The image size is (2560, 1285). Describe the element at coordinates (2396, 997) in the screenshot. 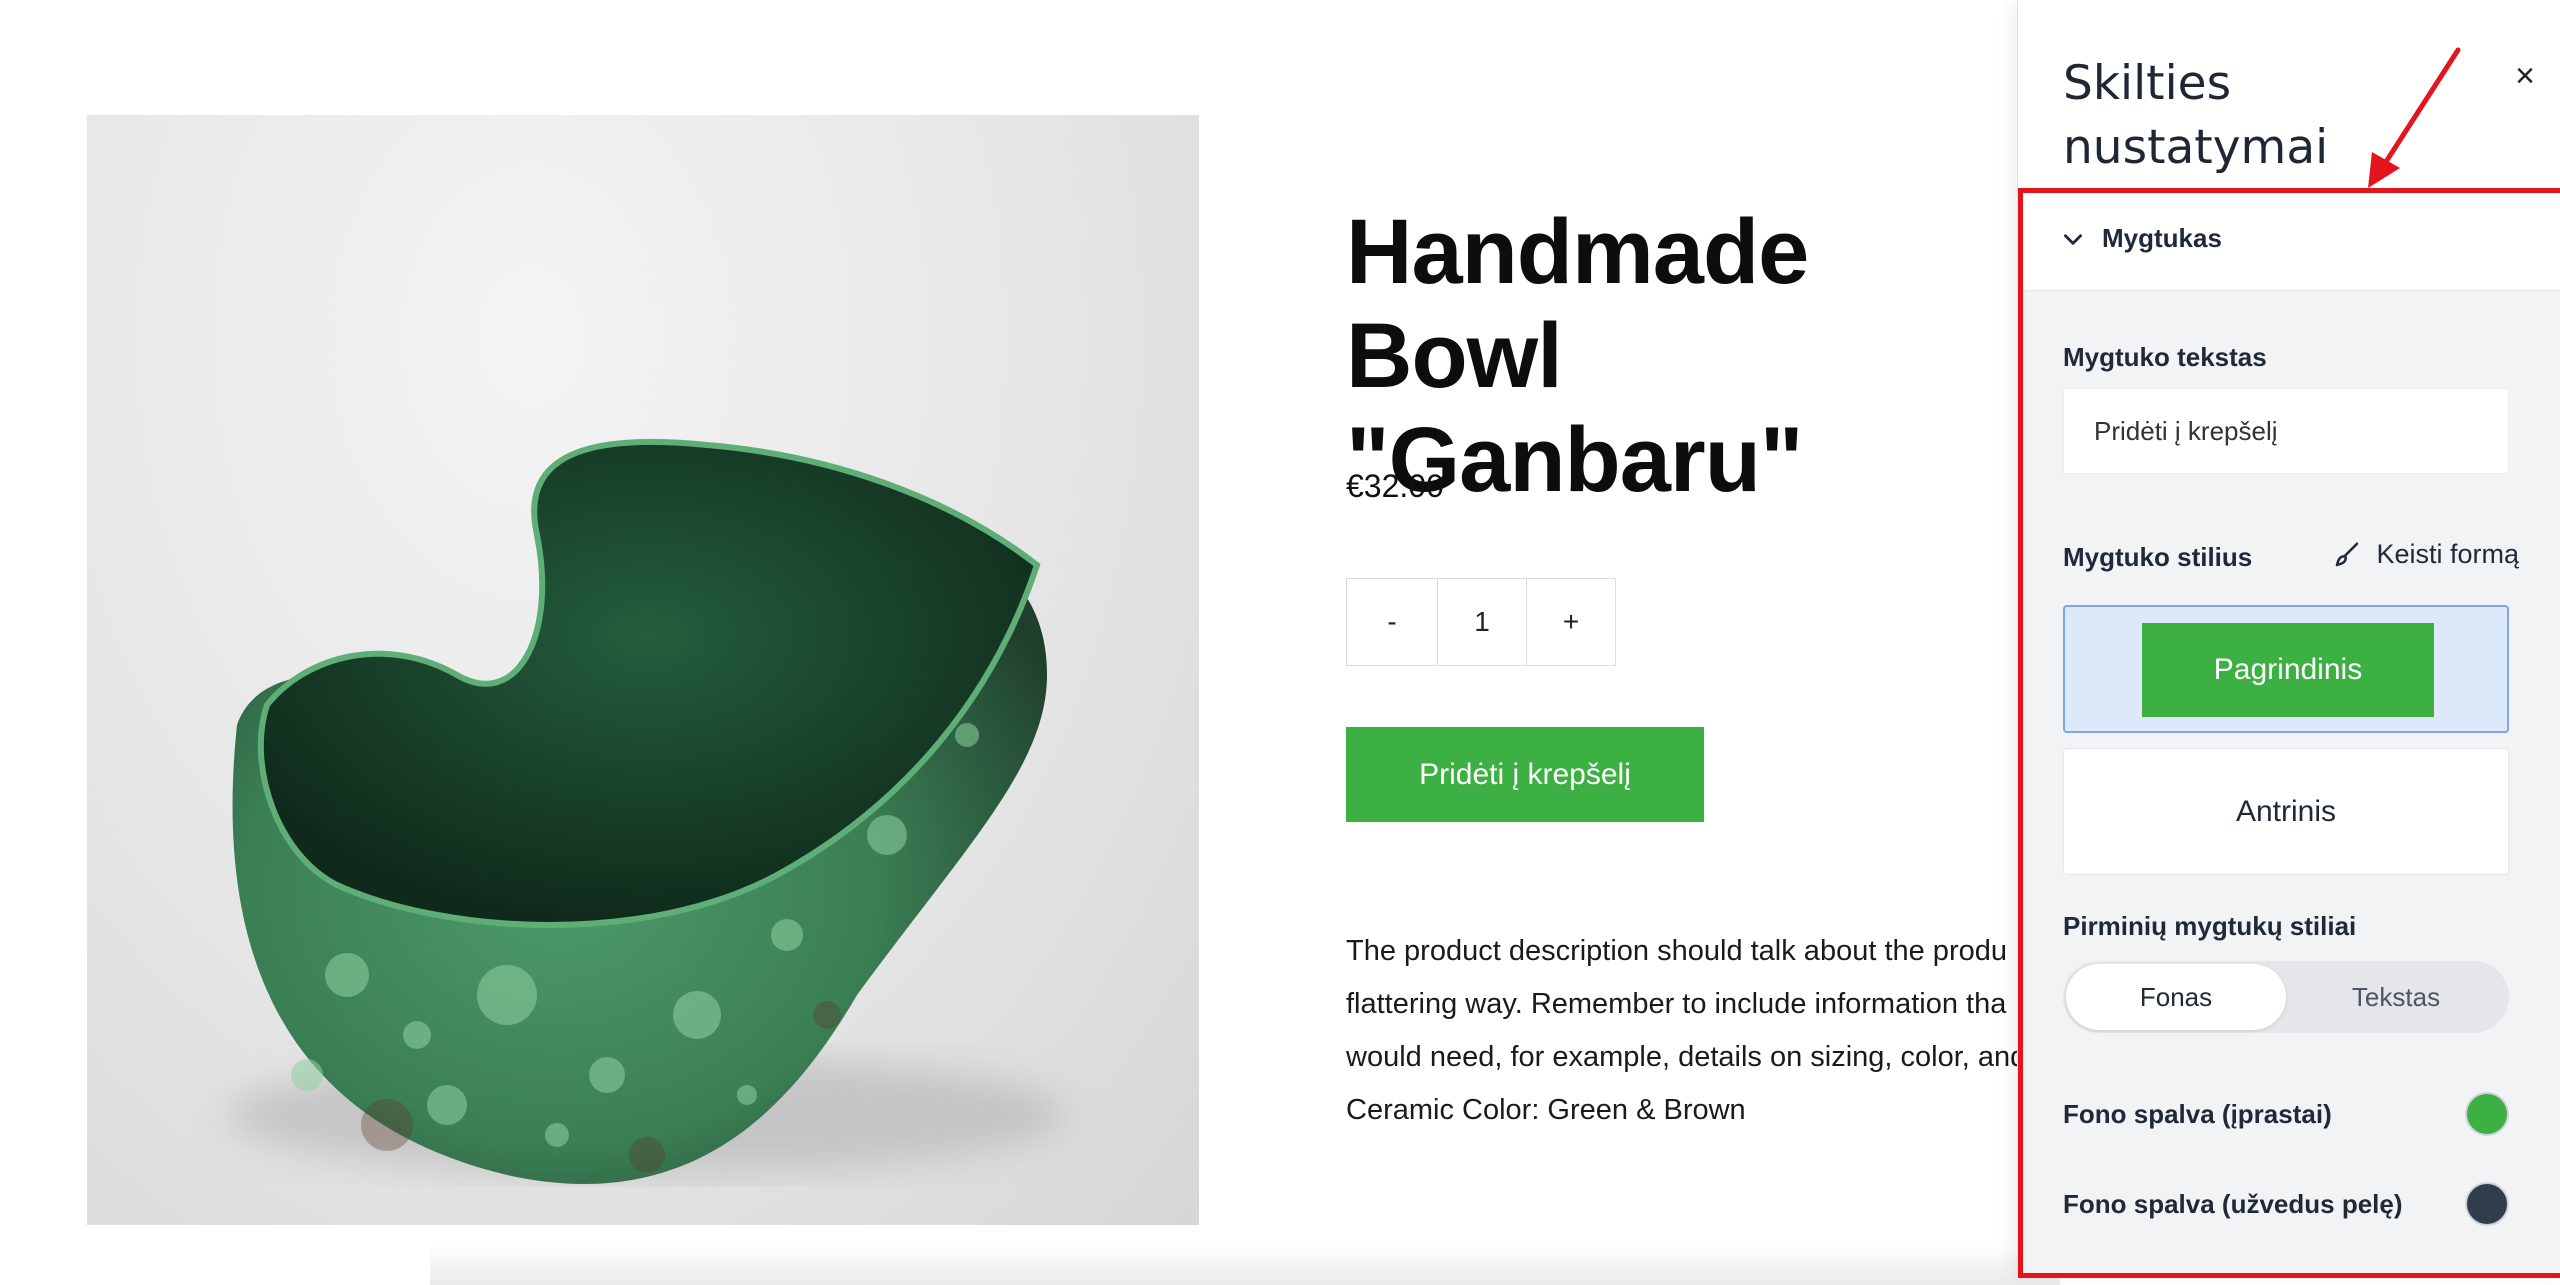

I see `tab-text: Tekstas` at that location.